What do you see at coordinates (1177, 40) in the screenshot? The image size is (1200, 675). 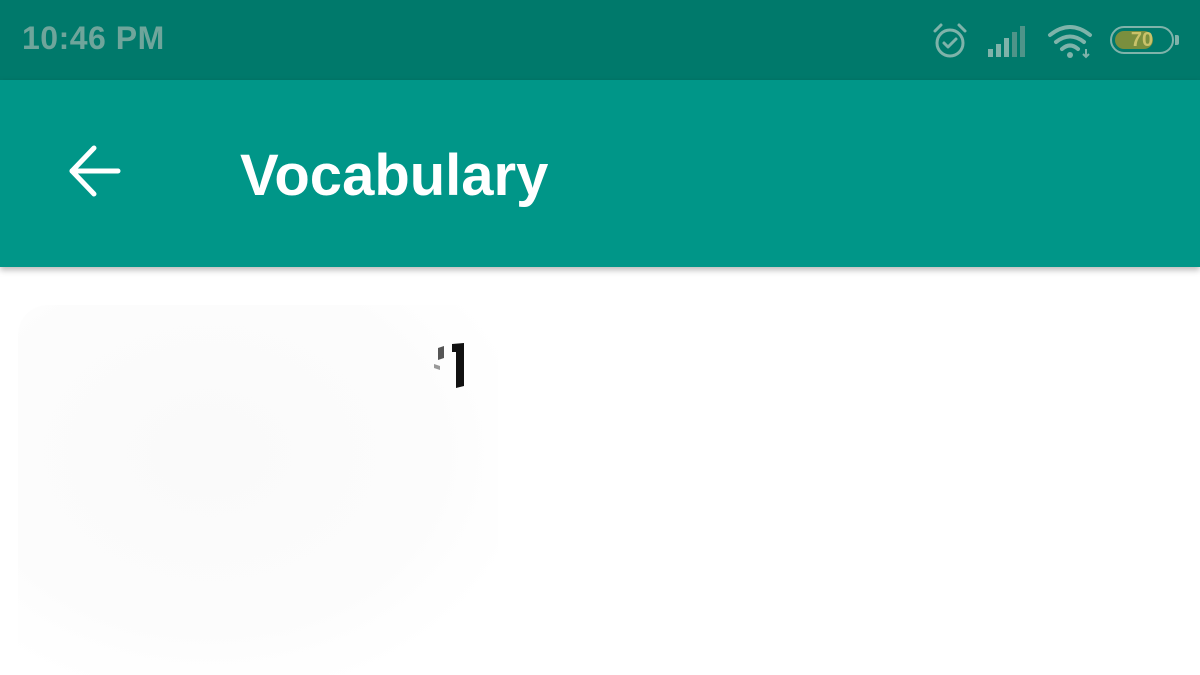 I see `battery-cap` at bounding box center [1177, 40].